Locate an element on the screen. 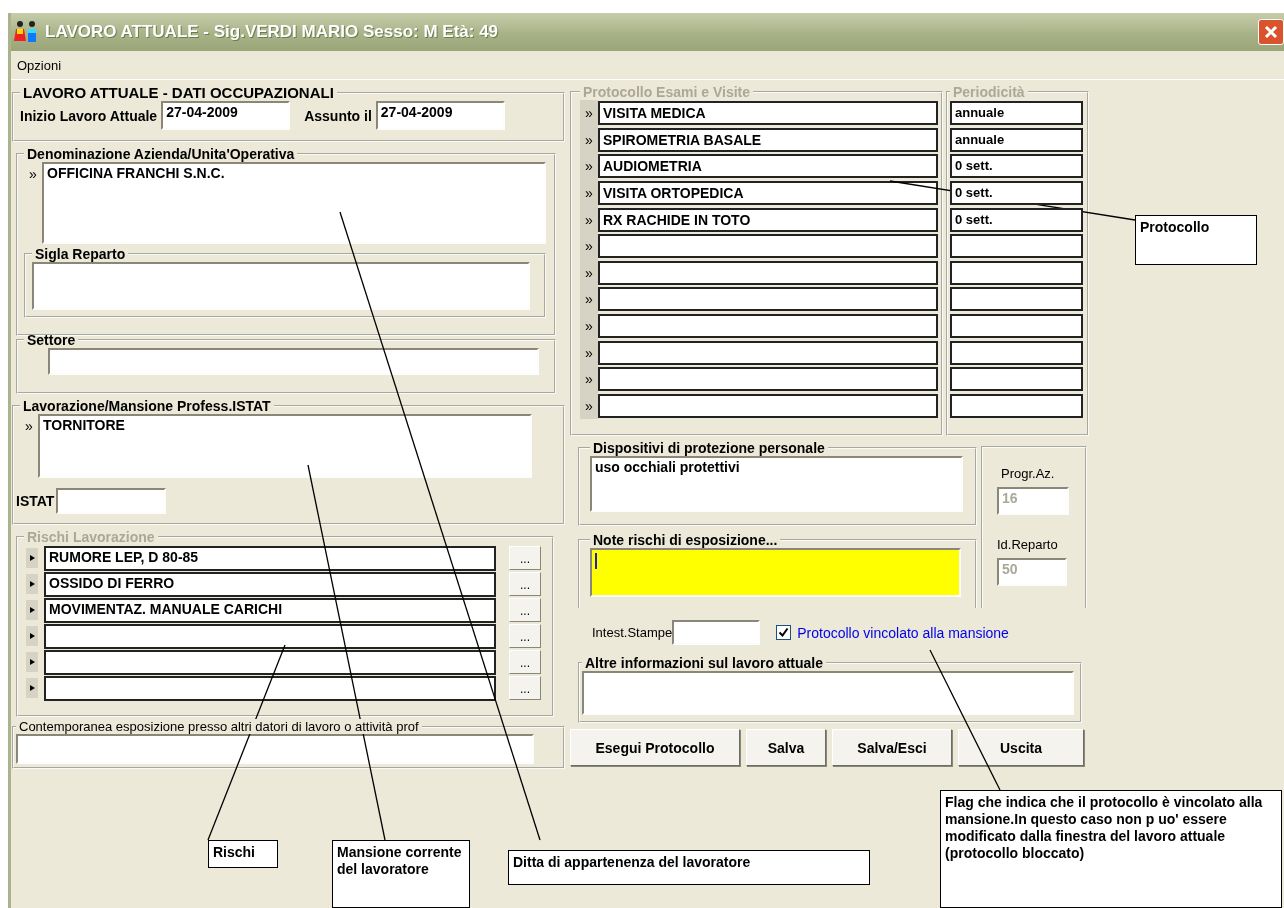 The height and width of the screenshot is (908, 1284). check-icon is located at coordinates (784, 632).